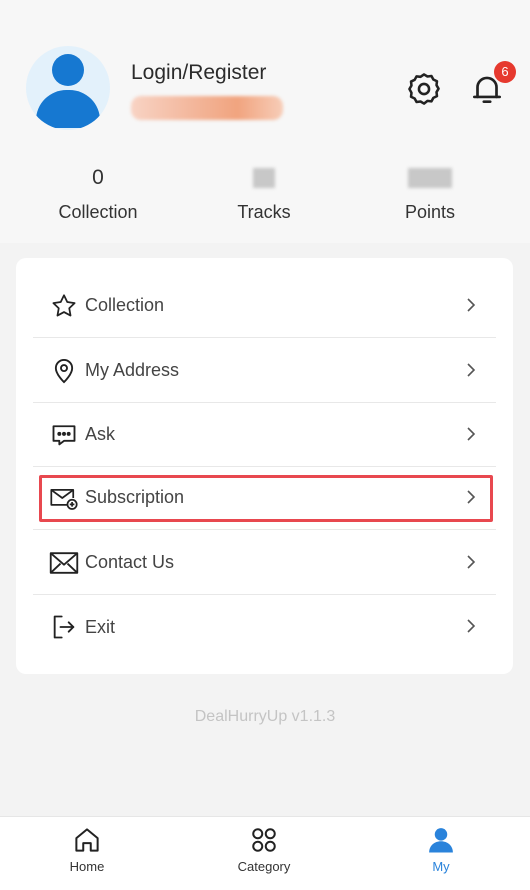  Describe the element at coordinates (130, 562) in the screenshot. I see `menu-item-label: Contact Us` at that location.